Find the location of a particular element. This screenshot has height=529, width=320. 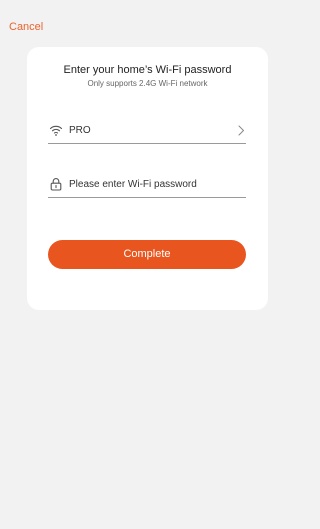

chevron-right-icon is located at coordinates (241, 130).